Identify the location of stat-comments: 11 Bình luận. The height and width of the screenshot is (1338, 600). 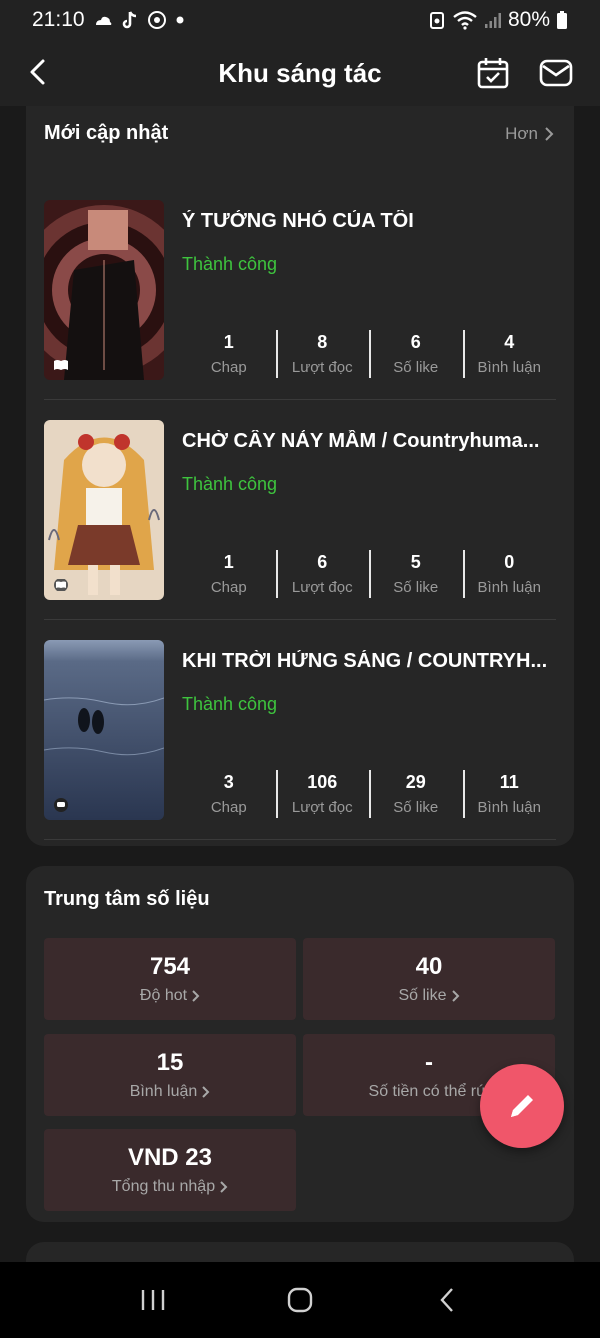
(509, 794).